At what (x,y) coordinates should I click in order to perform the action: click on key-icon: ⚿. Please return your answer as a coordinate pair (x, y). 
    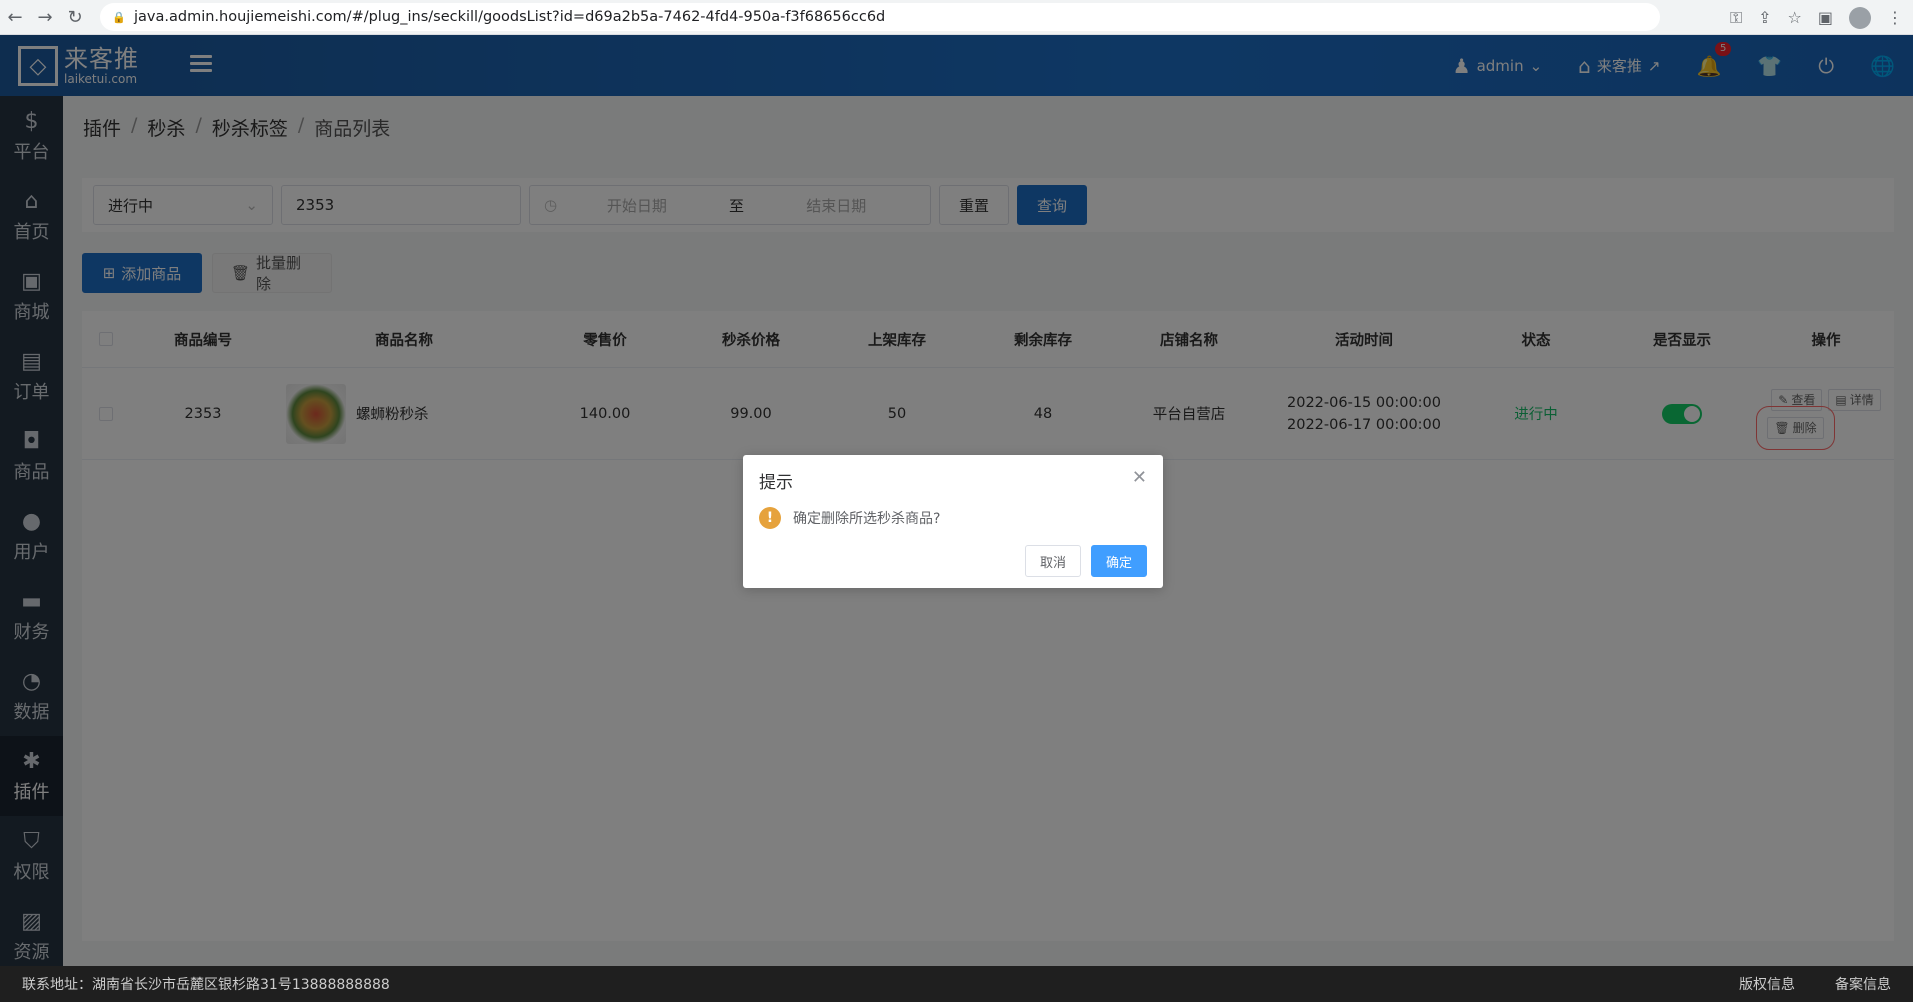
    Looking at the image, I should click on (1736, 18).